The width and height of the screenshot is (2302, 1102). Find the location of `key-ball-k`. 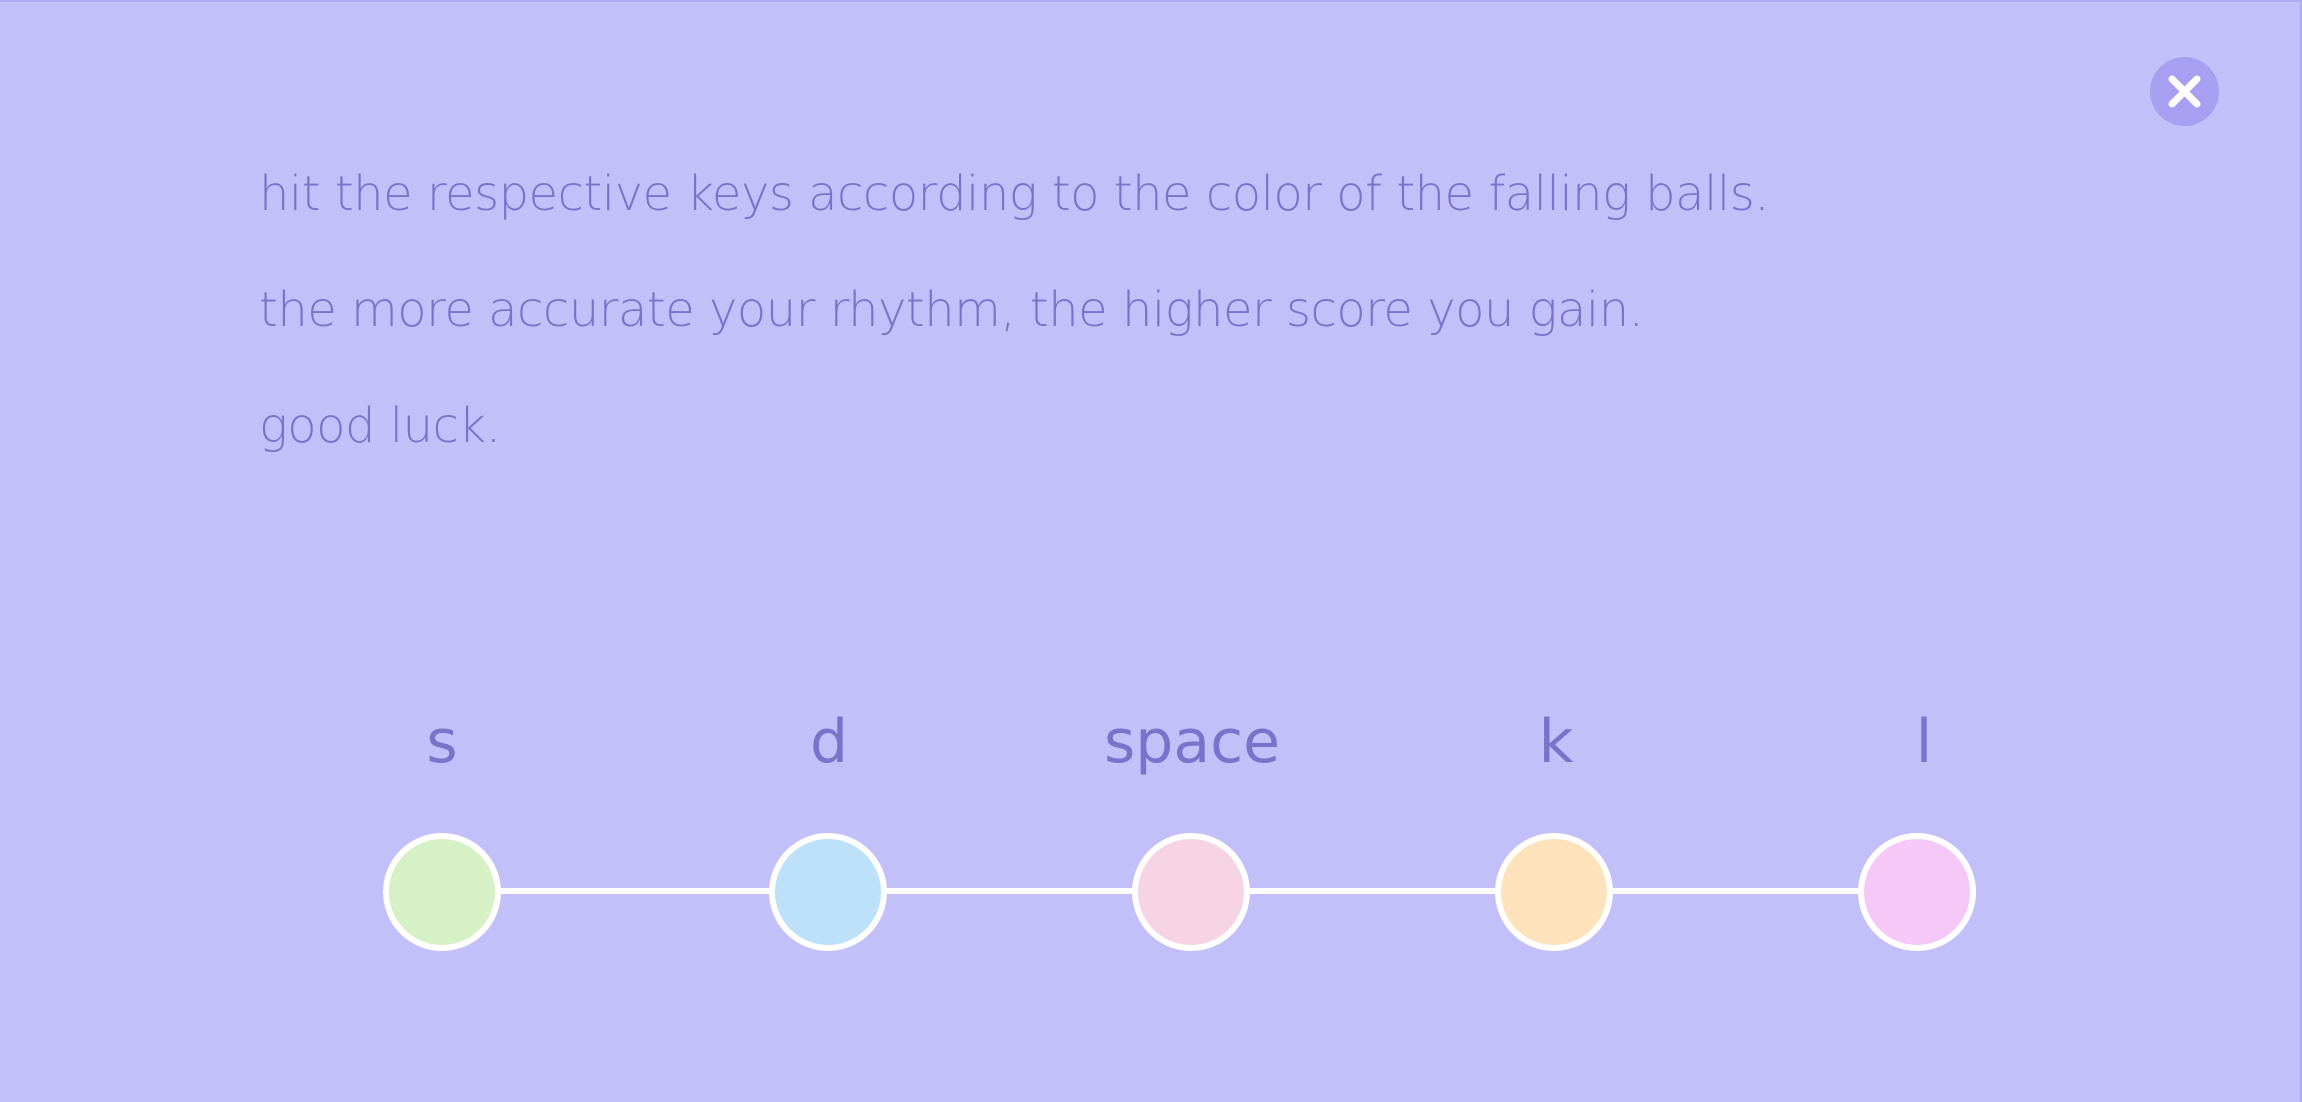

key-ball-k is located at coordinates (1554, 892).